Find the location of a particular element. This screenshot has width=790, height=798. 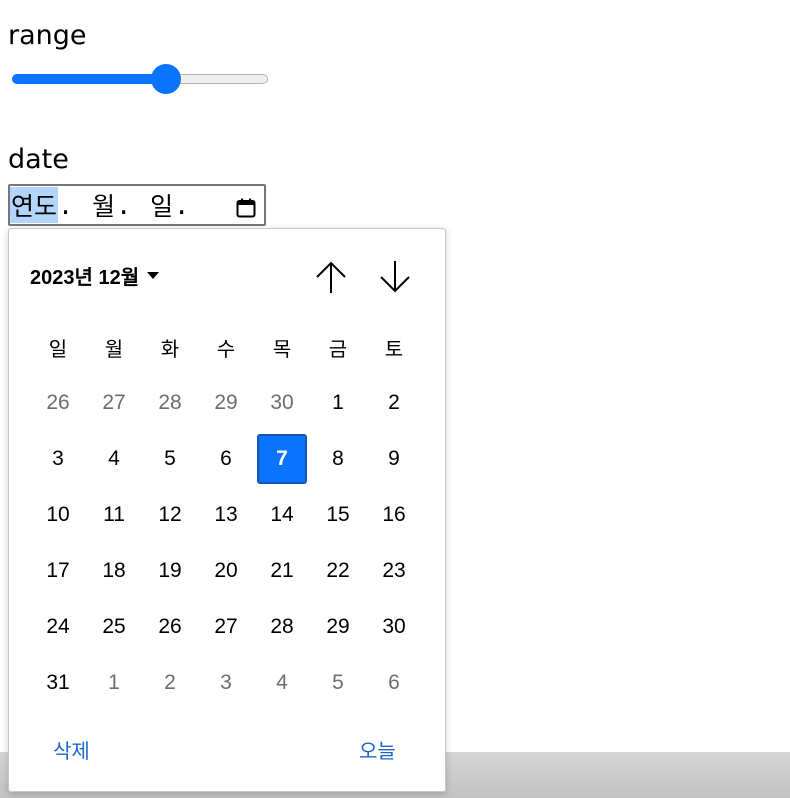

day-cell: 10 is located at coordinates (58, 515).